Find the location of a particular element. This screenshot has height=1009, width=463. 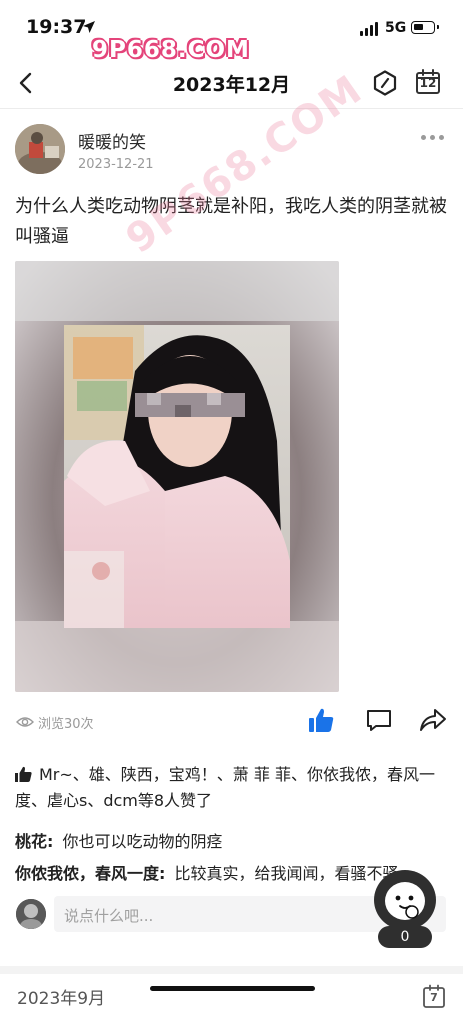

home-indicator is located at coordinates (232, 988).